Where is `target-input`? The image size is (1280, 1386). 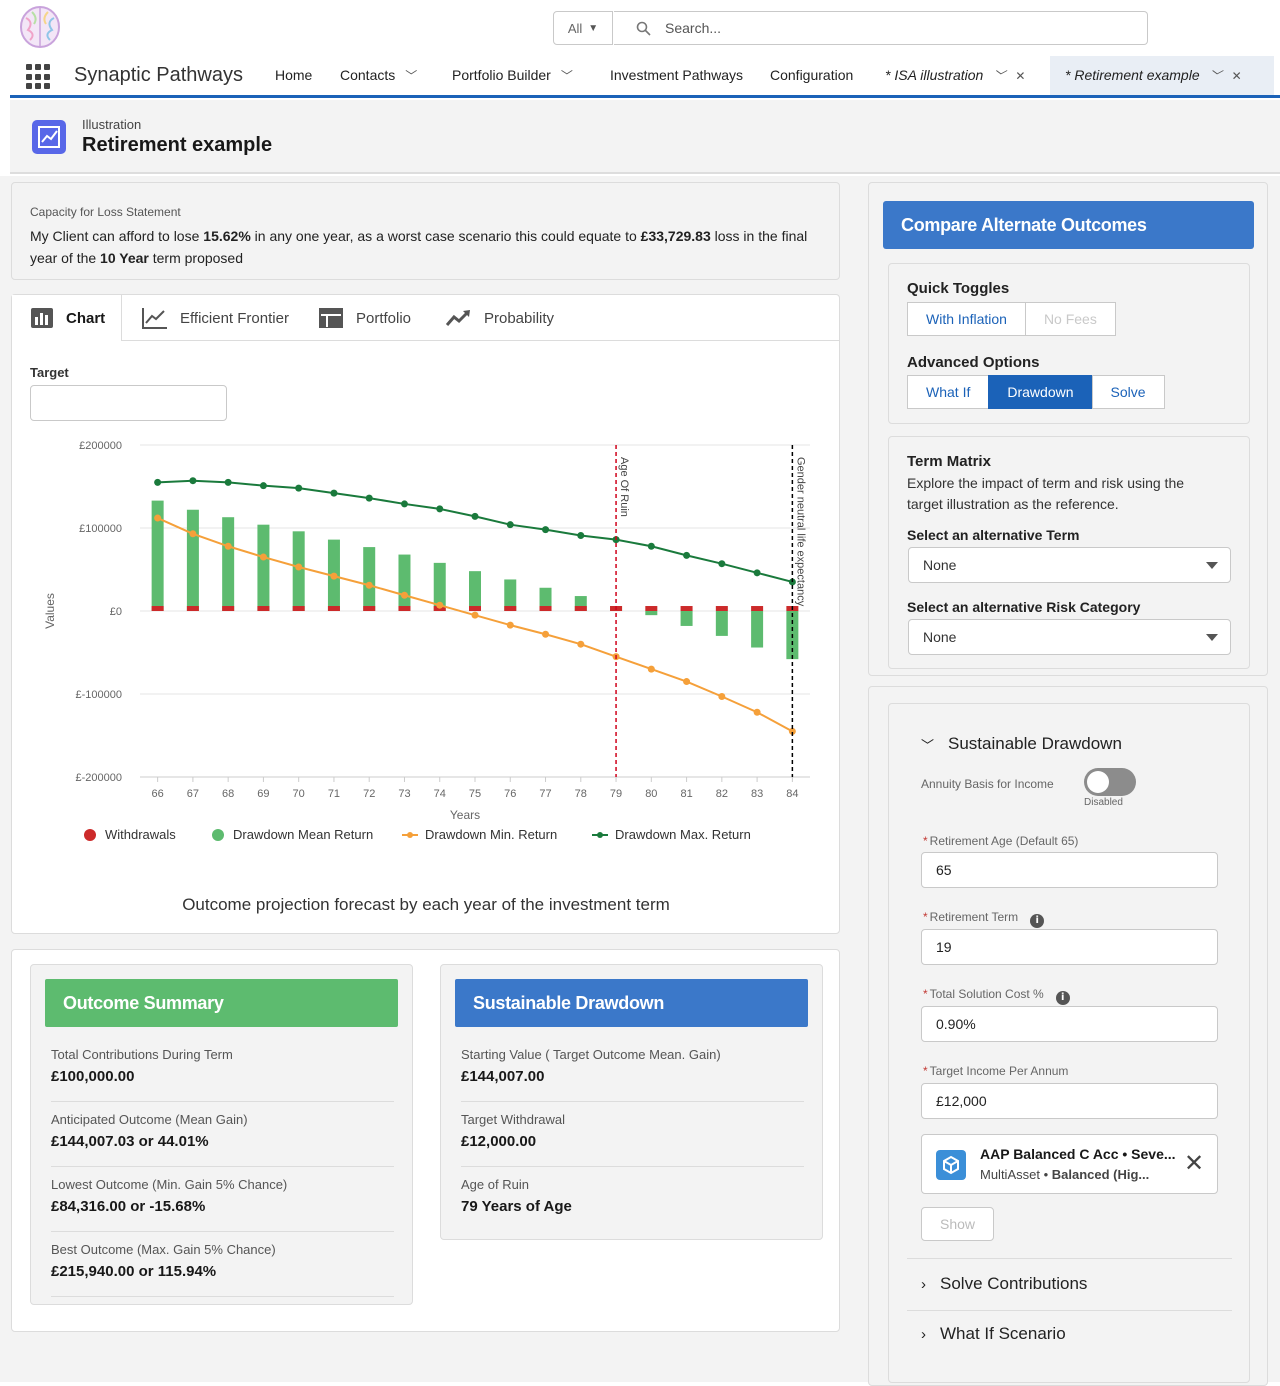 target-input is located at coordinates (128, 403).